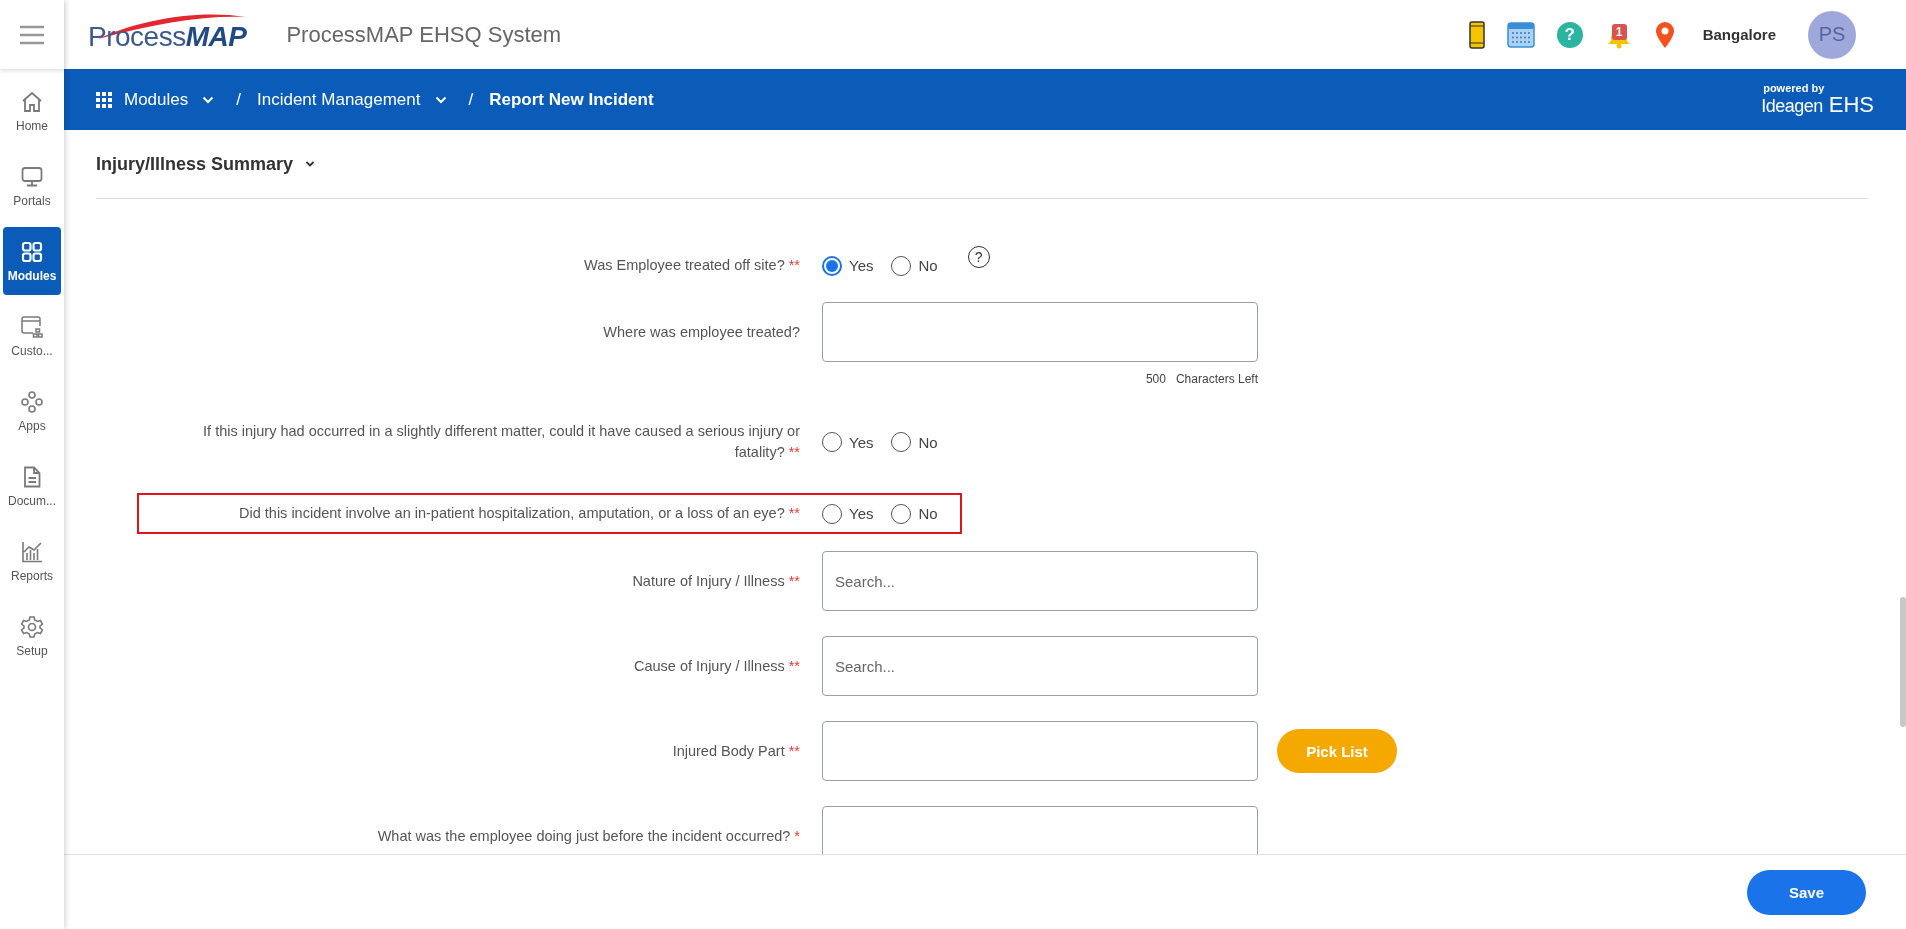  Describe the element at coordinates (32, 551) in the screenshot. I see `chart-icon` at that location.